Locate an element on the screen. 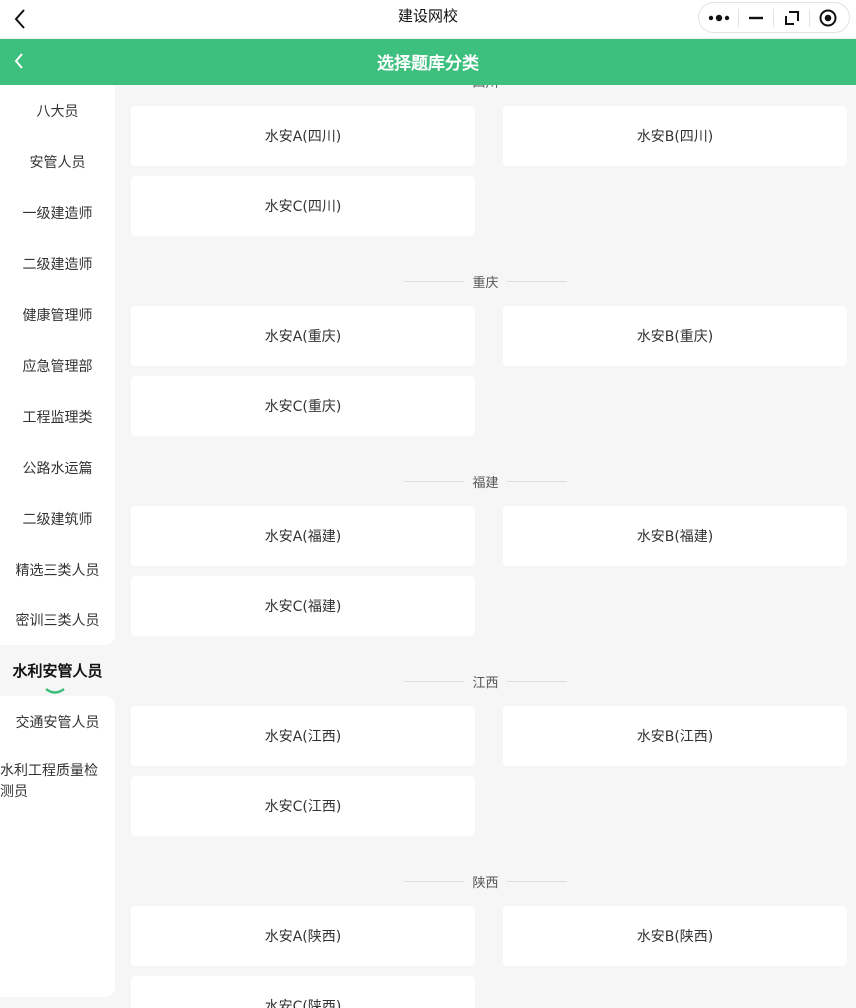 This screenshot has height=1008, width=856. active-indicator-icon is located at coordinates (55, 691).